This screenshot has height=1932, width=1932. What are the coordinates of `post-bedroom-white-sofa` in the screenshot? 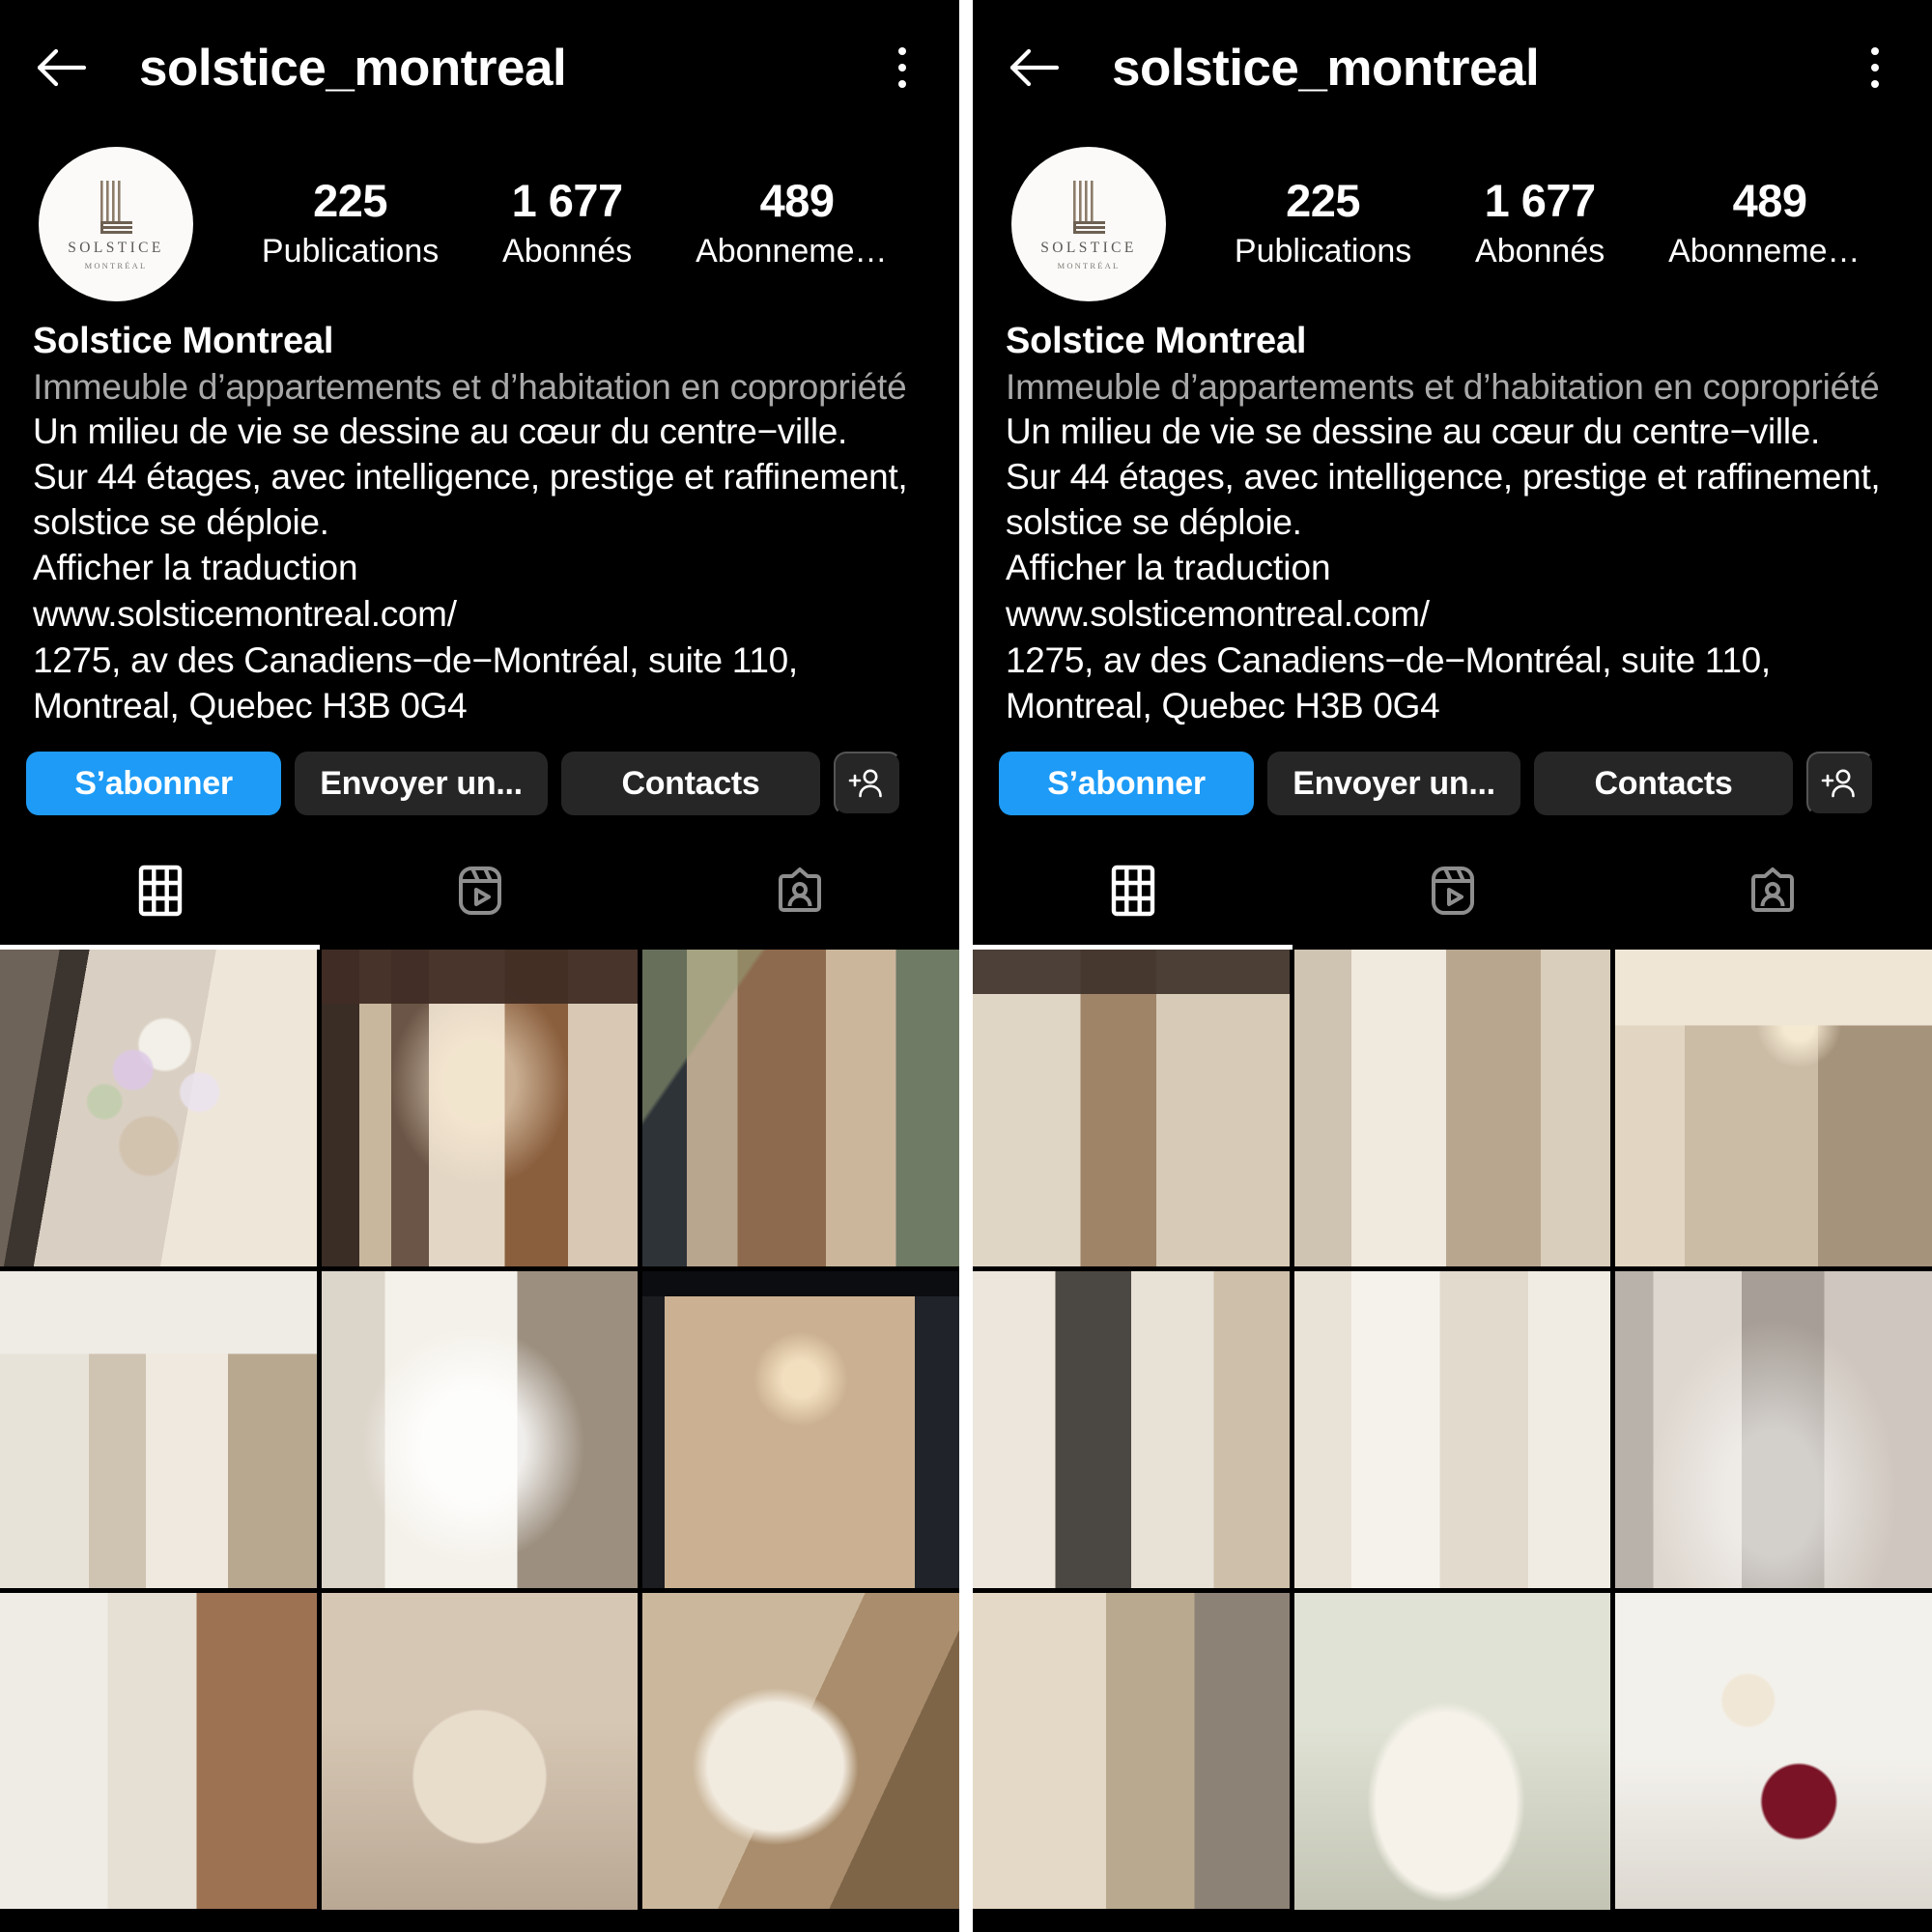 It's located at (480, 1429).